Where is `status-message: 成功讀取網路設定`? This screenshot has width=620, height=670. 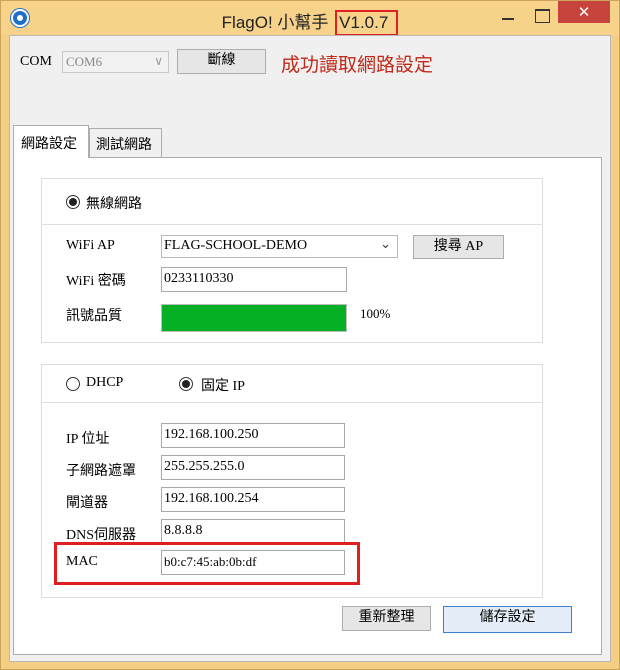
status-message: 成功讀取網路設定 is located at coordinates (357, 65).